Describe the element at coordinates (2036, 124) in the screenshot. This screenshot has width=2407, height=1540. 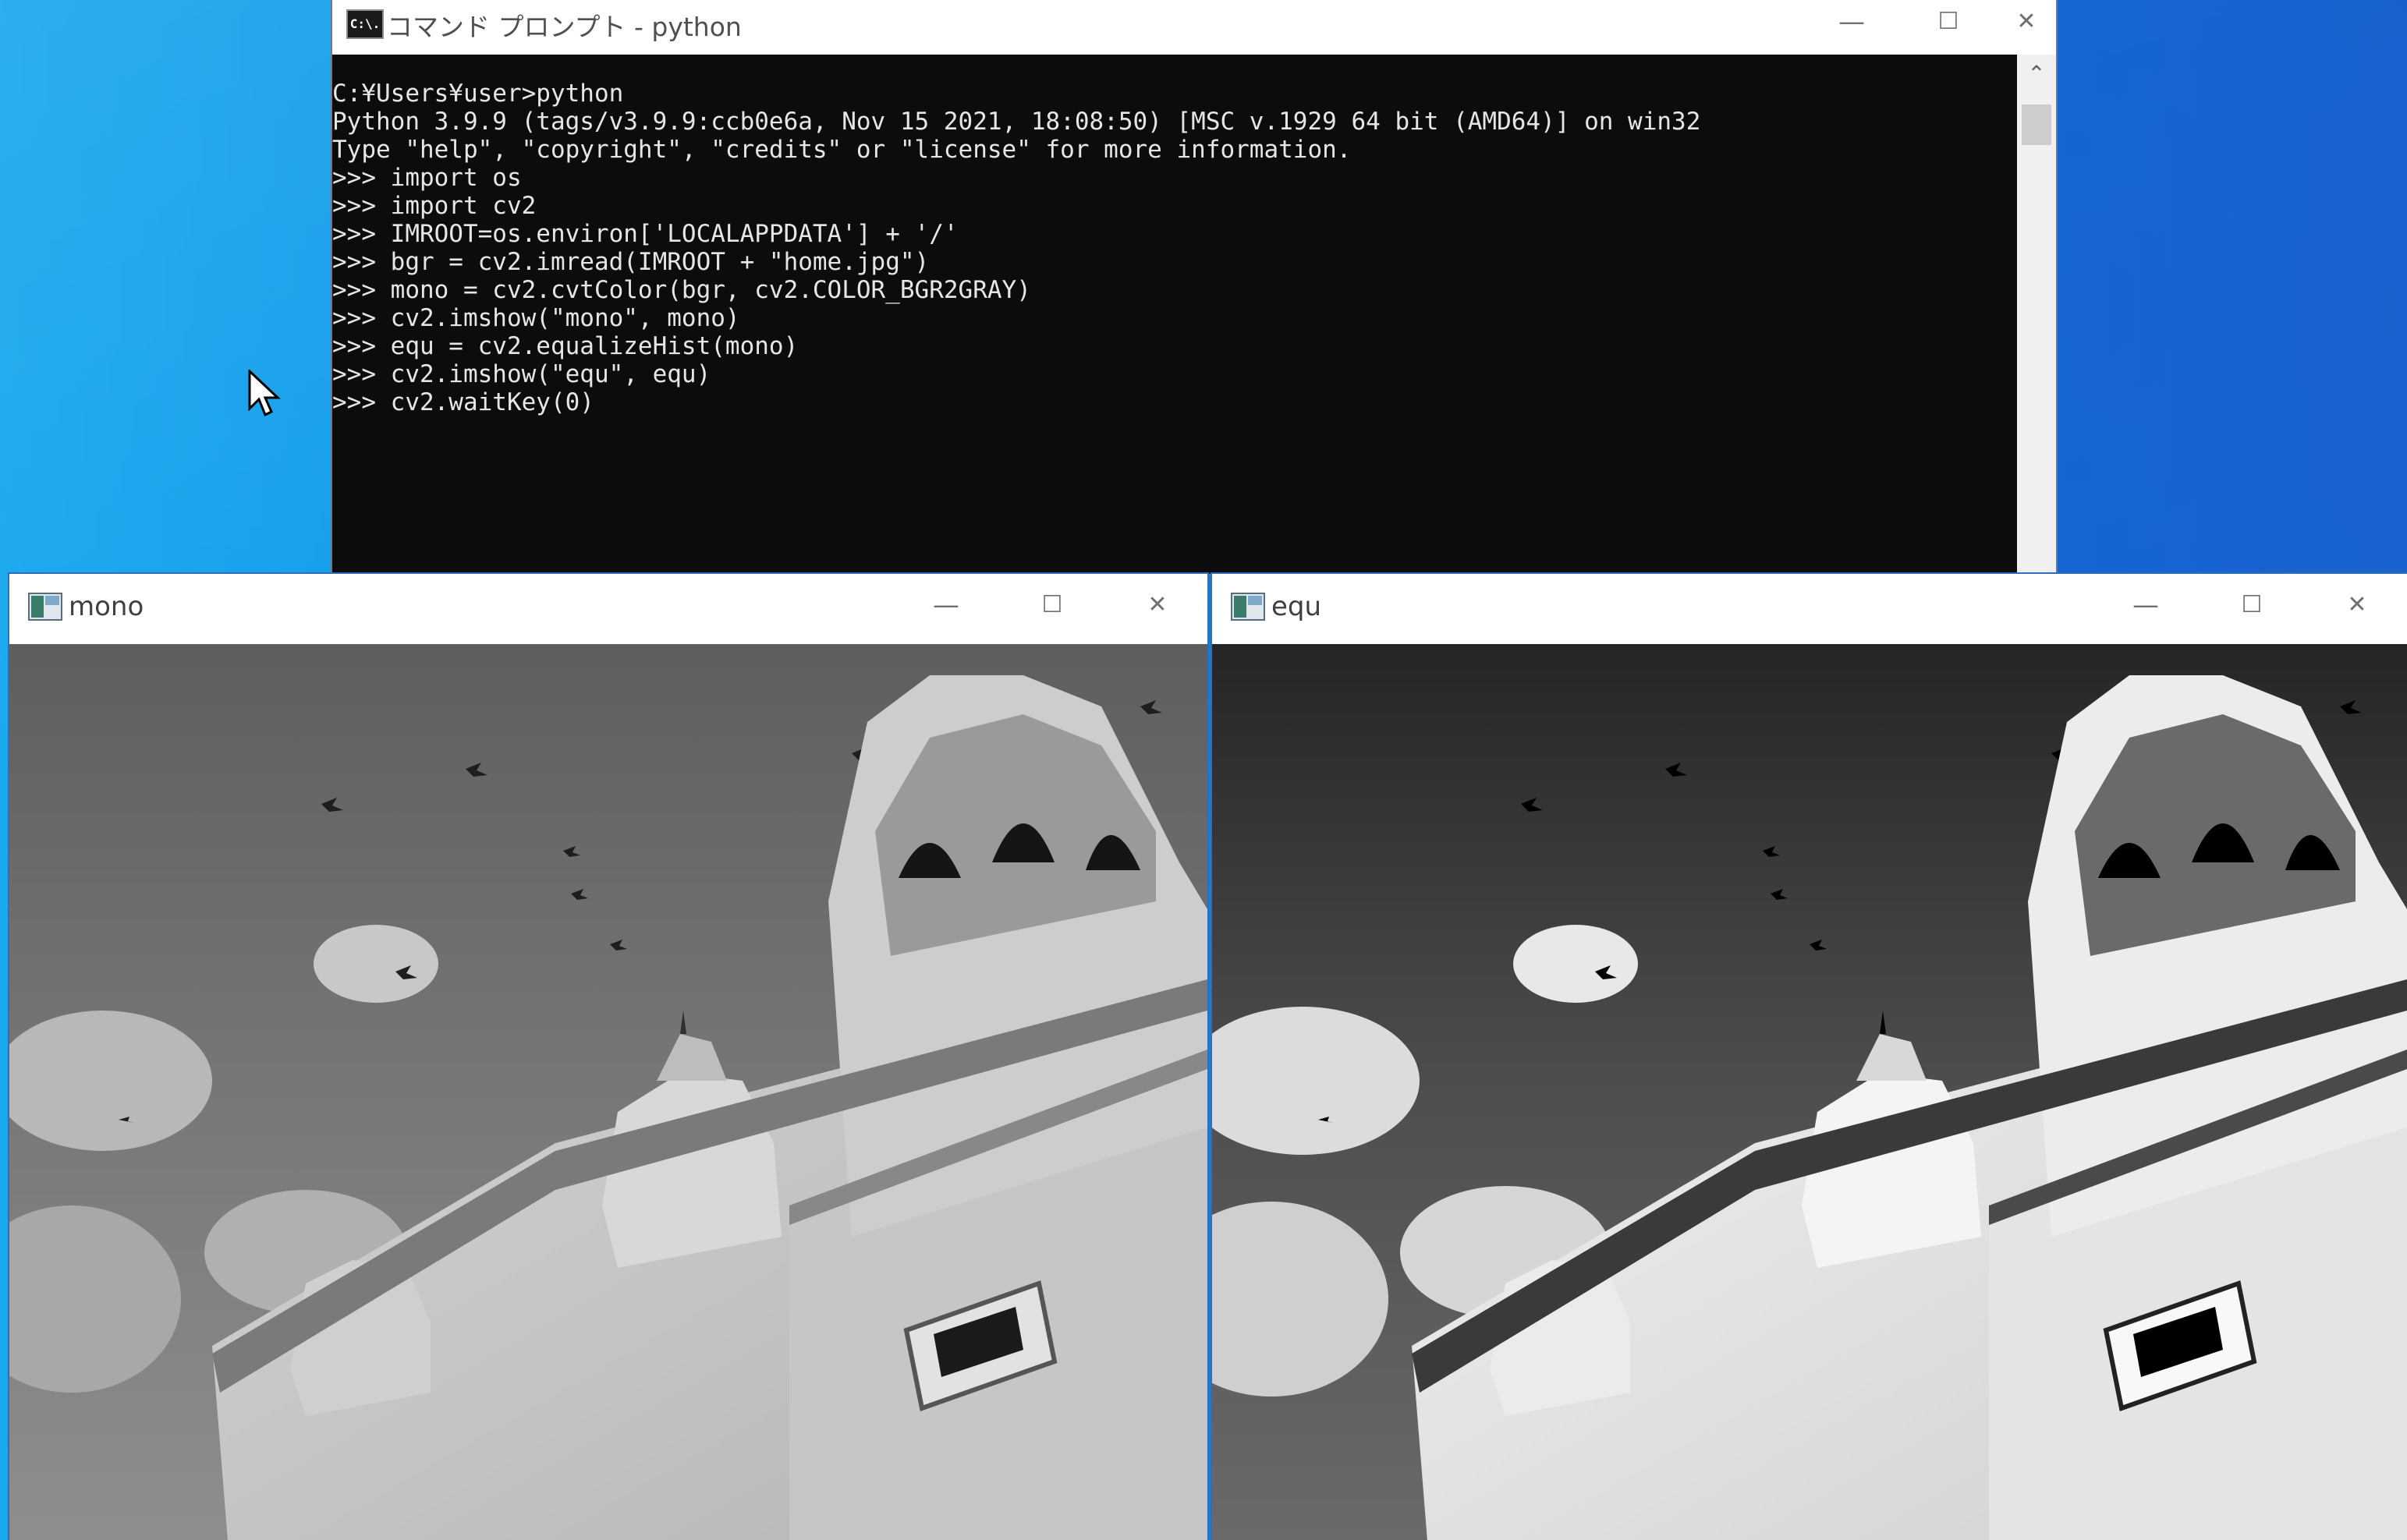
I see `scroll-thumb` at that location.